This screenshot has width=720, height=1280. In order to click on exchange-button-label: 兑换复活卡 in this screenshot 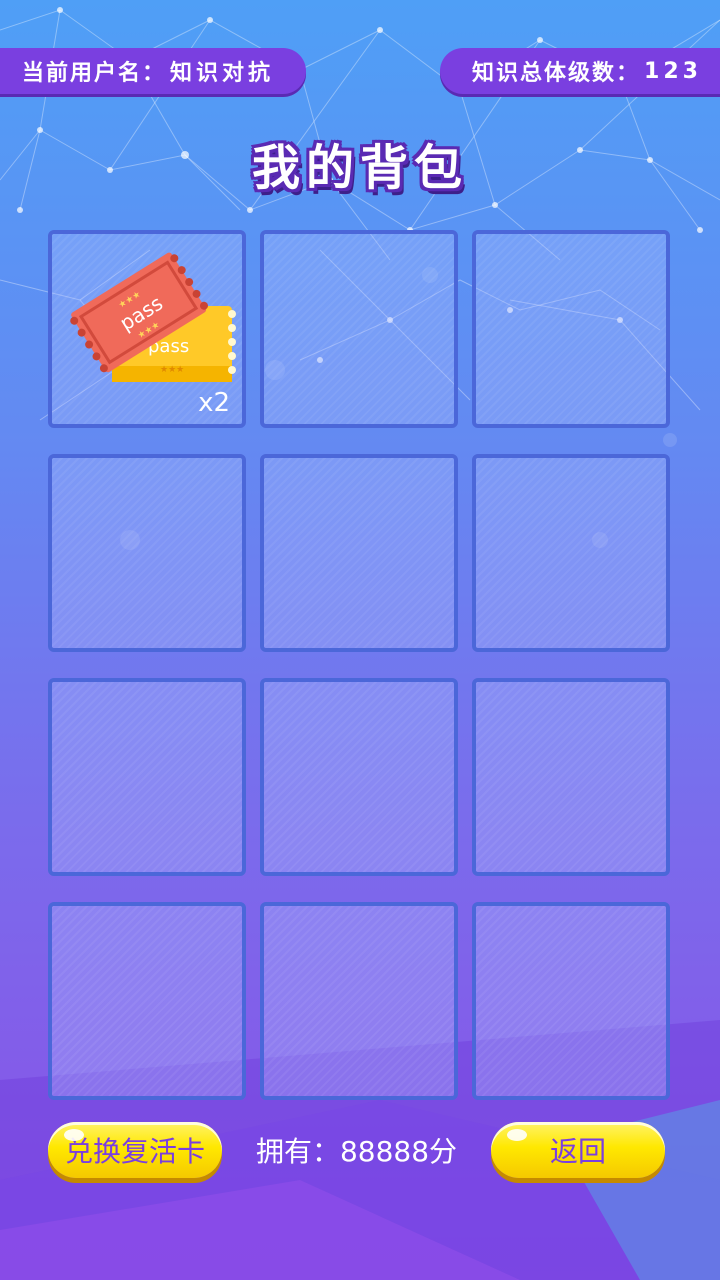, I will do `click(134, 1151)`.